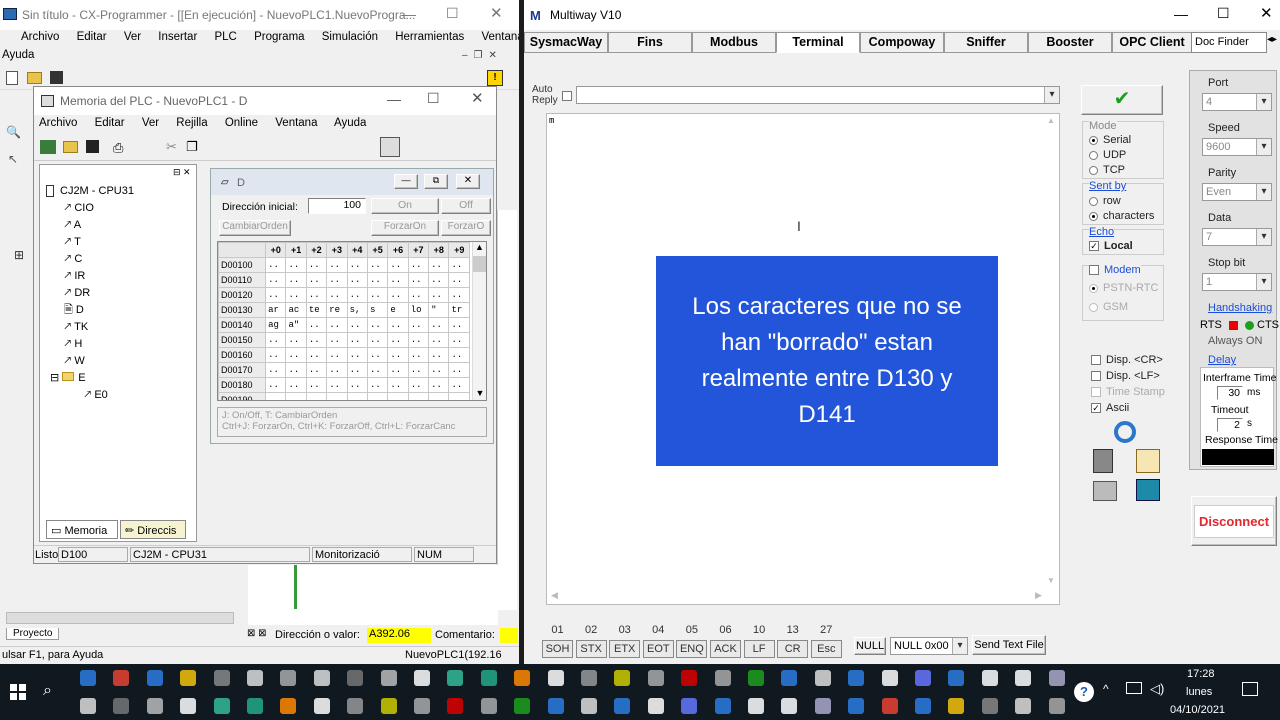  What do you see at coordinates (56, 378) in the screenshot?
I see `expand-icon: ⊟` at bounding box center [56, 378].